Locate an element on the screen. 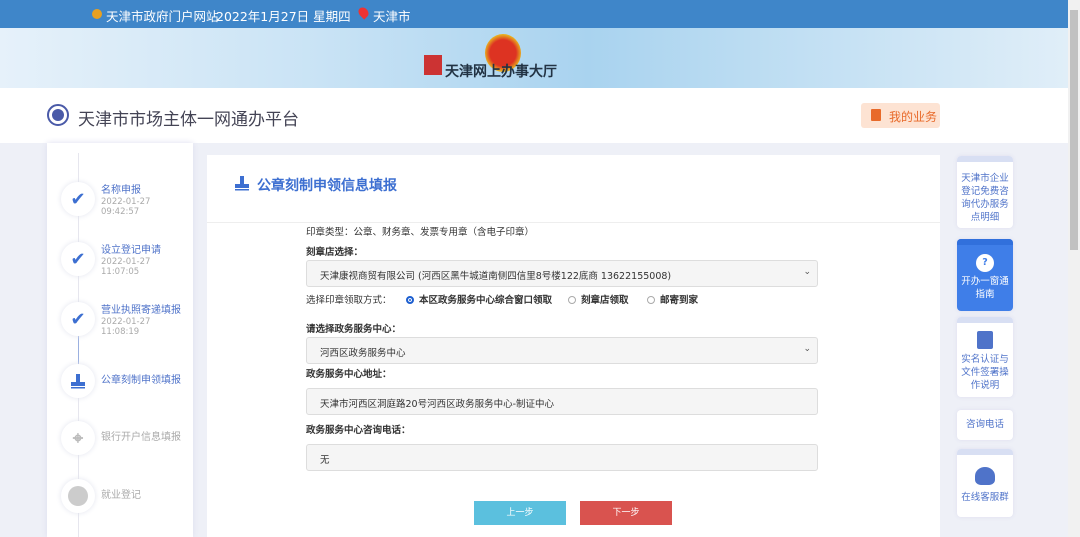 Image resolution: width=1080 pixels, height=537 pixels. pickup-label: 选择印章领取方式： is located at coordinates (349, 300).